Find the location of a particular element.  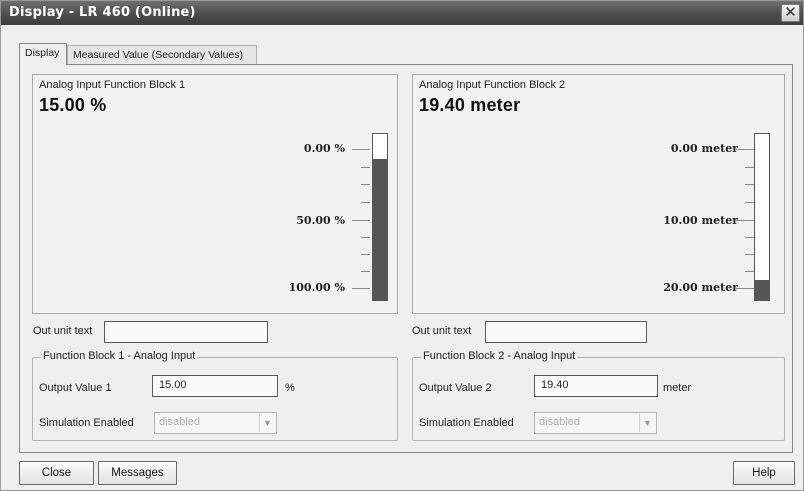

output-value-2-label: Output Value 2 is located at coordinates (455, 388).